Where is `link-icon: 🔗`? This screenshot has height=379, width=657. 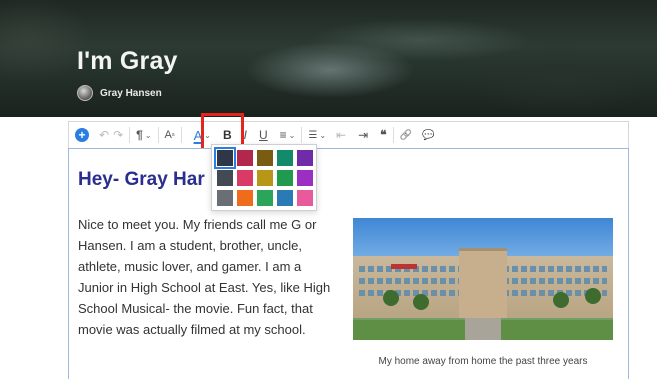
link-icon: 🔗 is located at coordinates (406, 135).